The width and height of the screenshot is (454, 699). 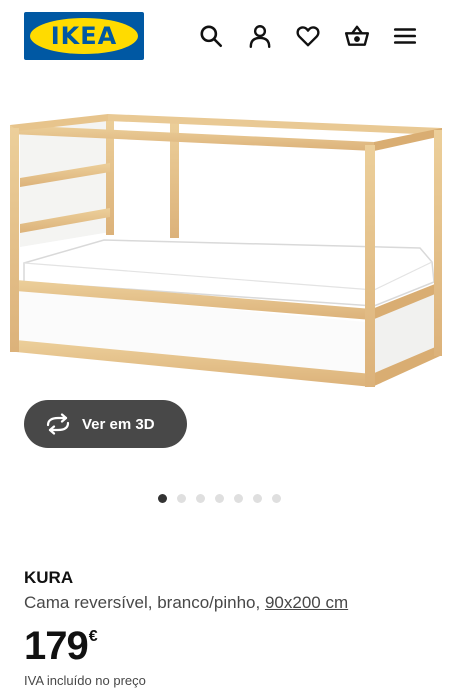 I want to click on product-description: Cama reversível, branco/pinho, 90x200 cm, so click(x=186, y=603).